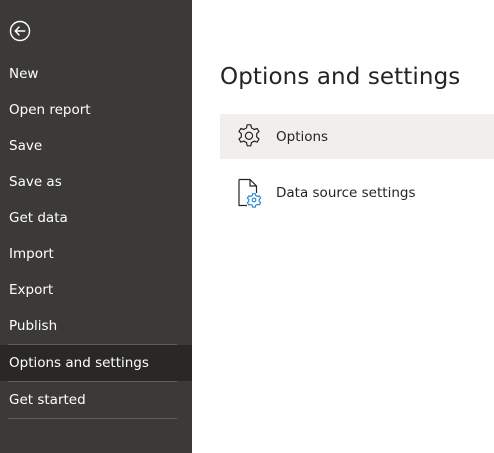 This screenshot has height=453, width=494. What do you see at coordinates (96, 290) in the screenshot?
I see `nav-item-export: Export` at bounding box center [96, 290].